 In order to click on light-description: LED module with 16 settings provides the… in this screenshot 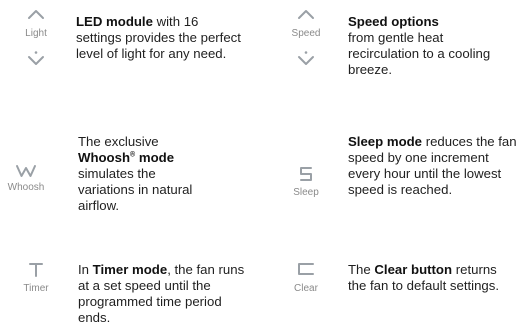, I will do `click(160, 38)`.